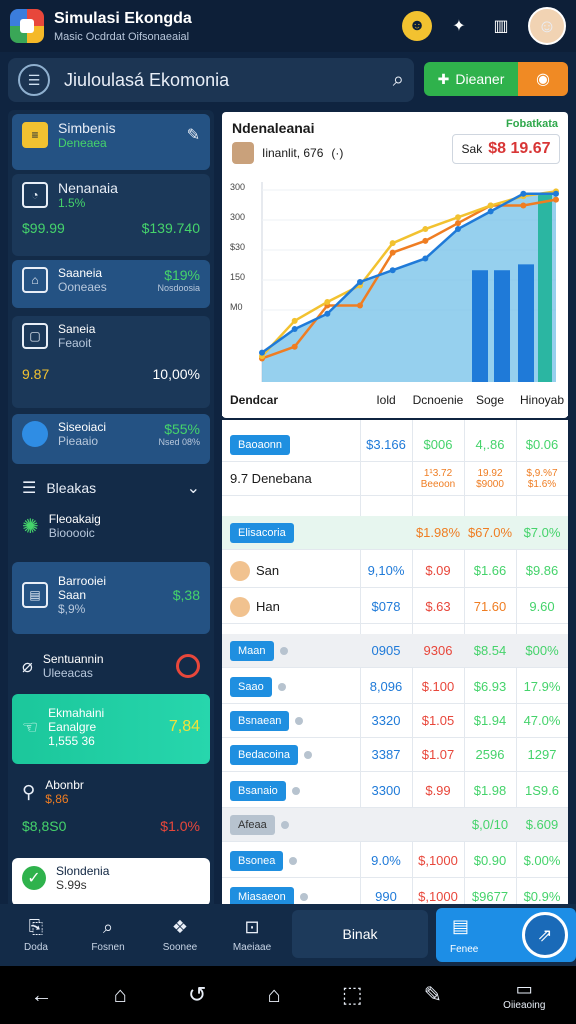 This screenshot has width=576, height=1024. Describe the element at coordinates (459, 26) in the screenshot. I see `notification-icon: ✦` at that location.